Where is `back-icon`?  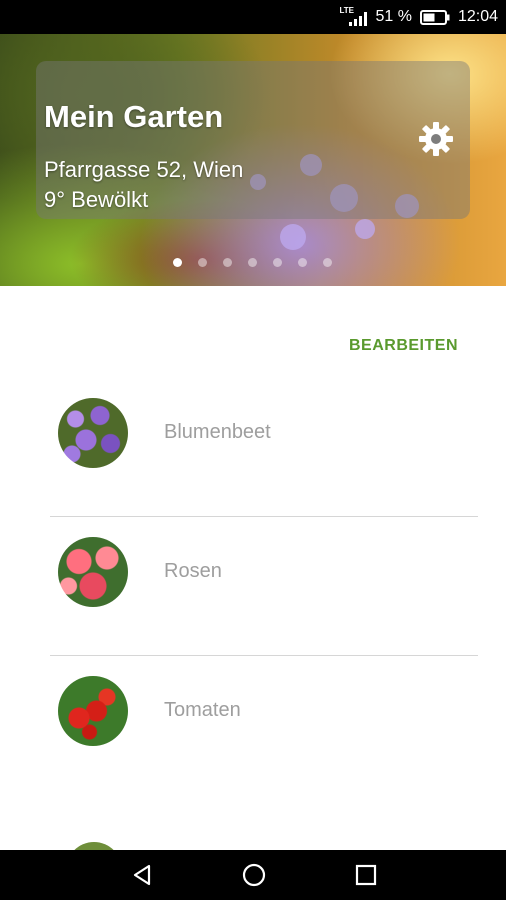 back-icon is located at coordinates (142, 875).